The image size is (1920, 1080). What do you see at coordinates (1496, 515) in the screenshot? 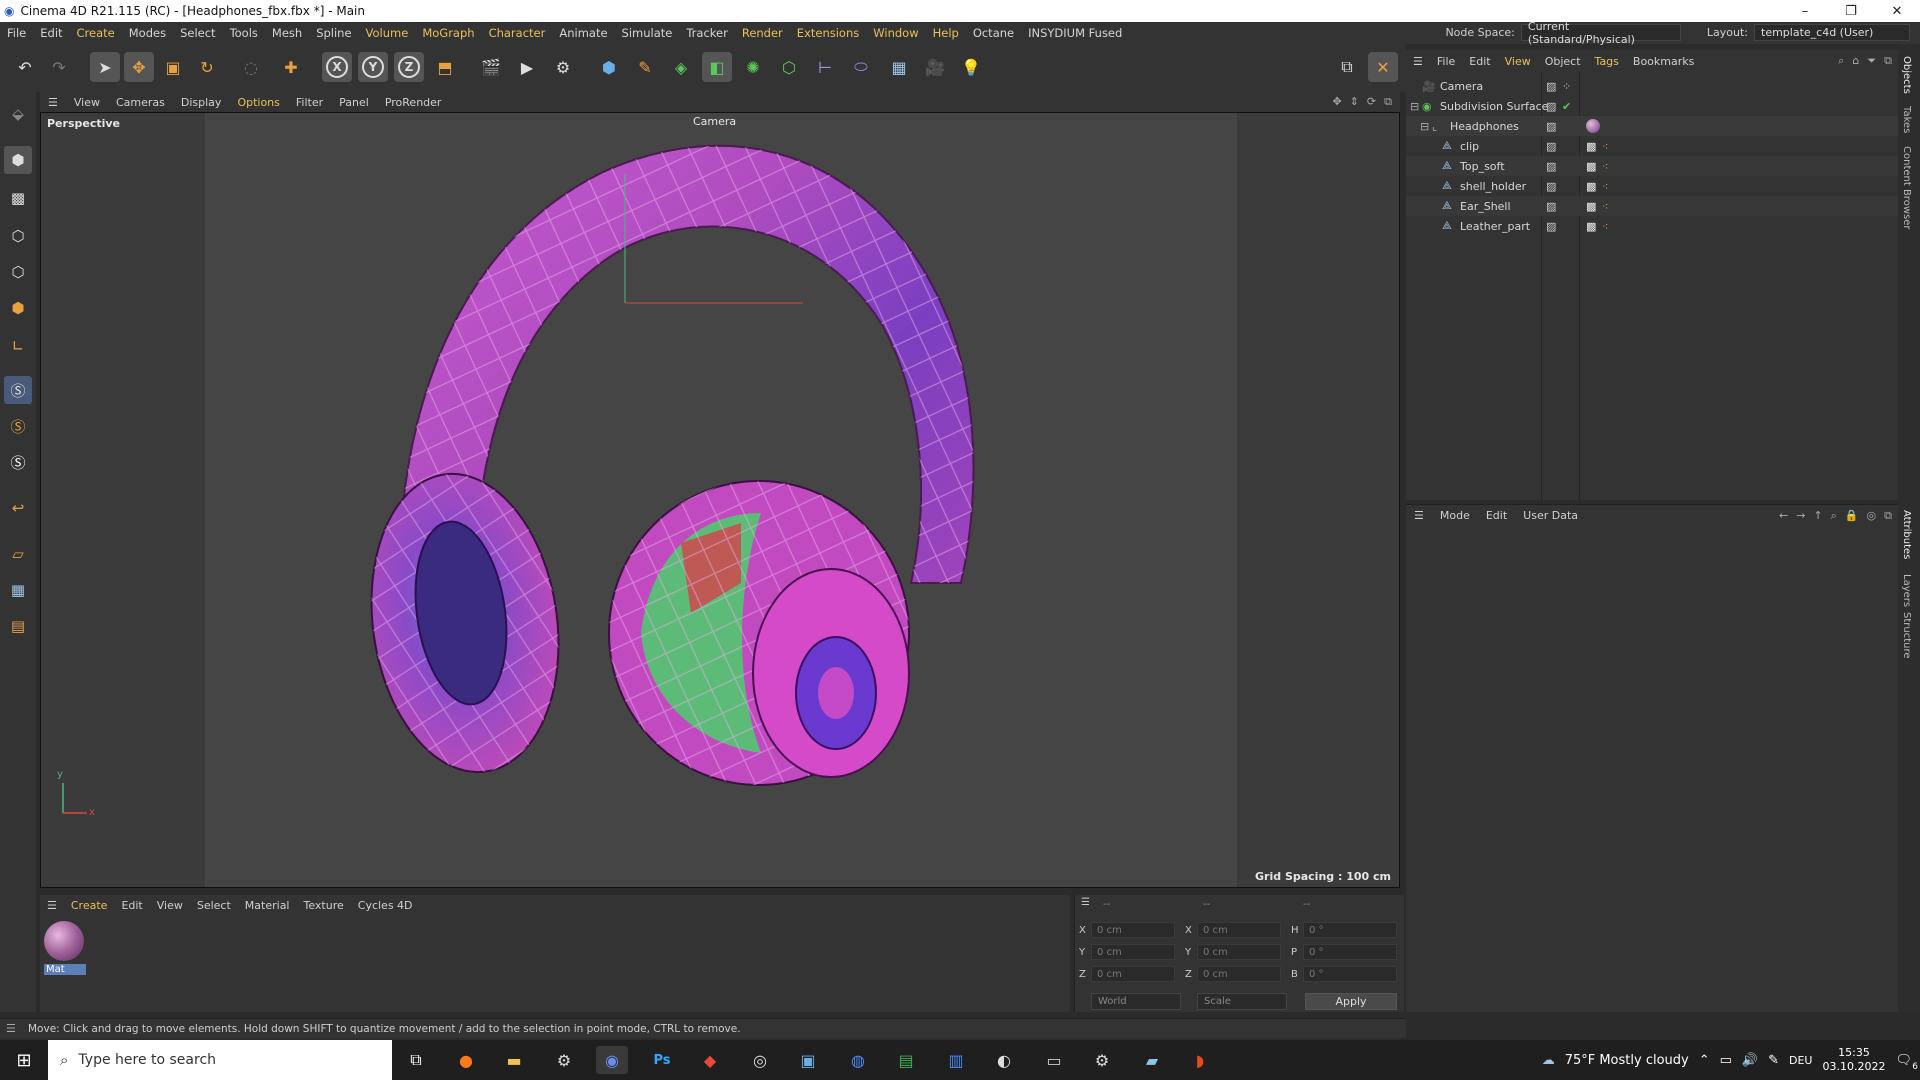
I see `am-edit-menu: Edit` at bounding box center [1496, 515].